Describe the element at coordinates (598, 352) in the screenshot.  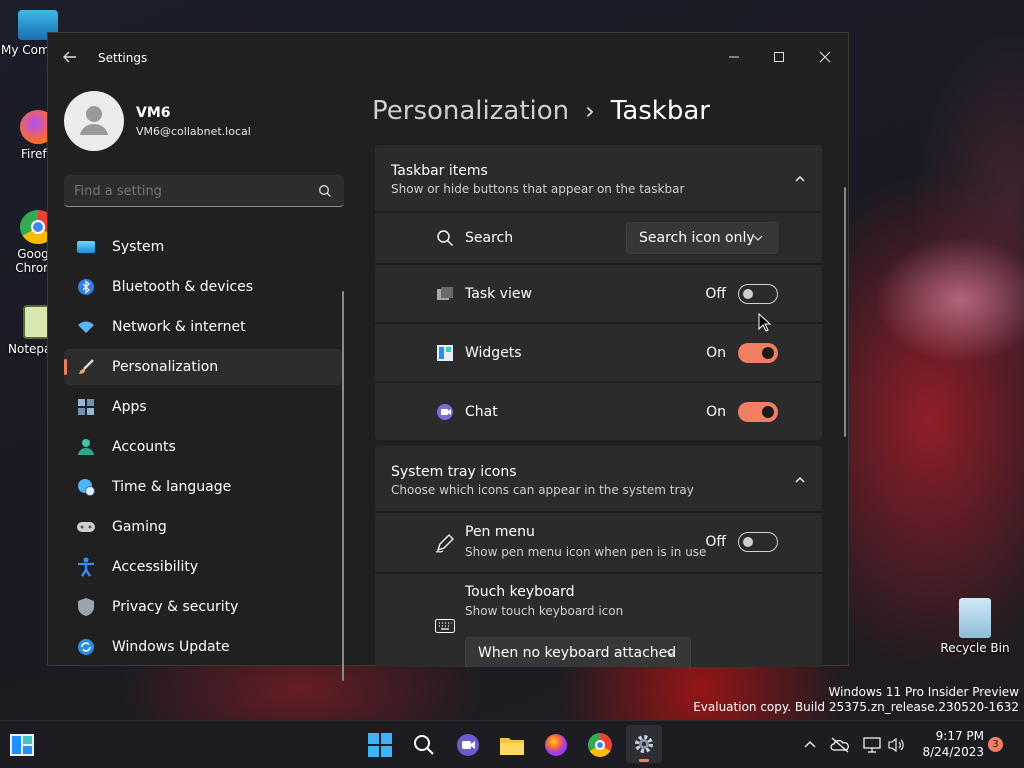
I see `widgets-row: Widgets On` at that location.